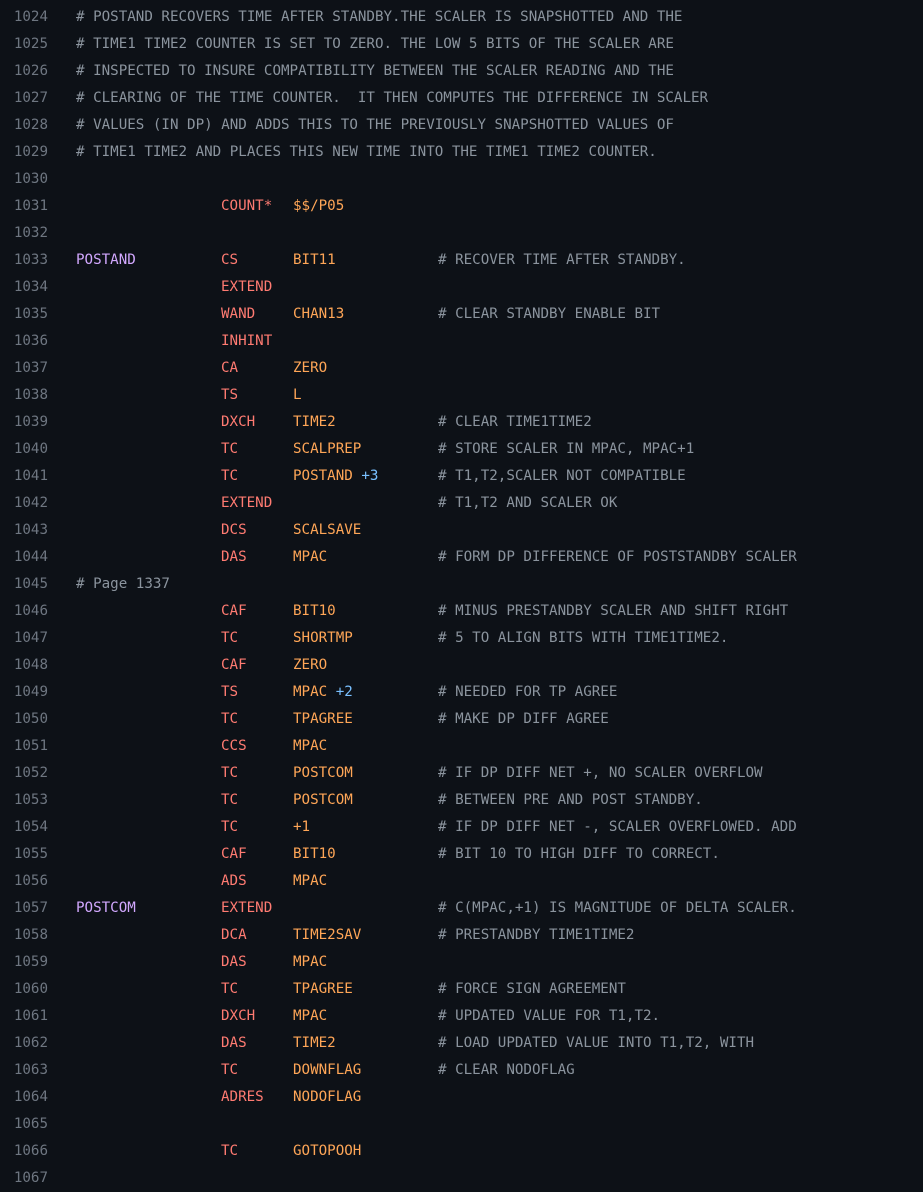  I want to click on operand: POSTCOM, so click(323, 800).